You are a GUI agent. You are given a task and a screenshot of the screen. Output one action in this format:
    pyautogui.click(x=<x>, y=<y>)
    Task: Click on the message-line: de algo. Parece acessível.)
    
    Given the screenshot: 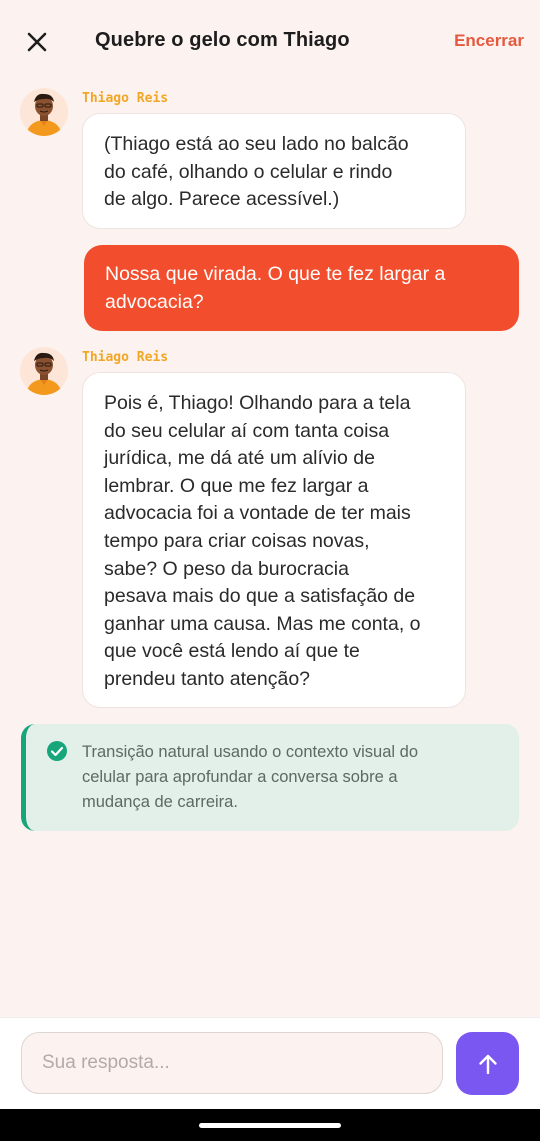 What is the action you would take?
    pyautogui.click(x=222, y=199)
    